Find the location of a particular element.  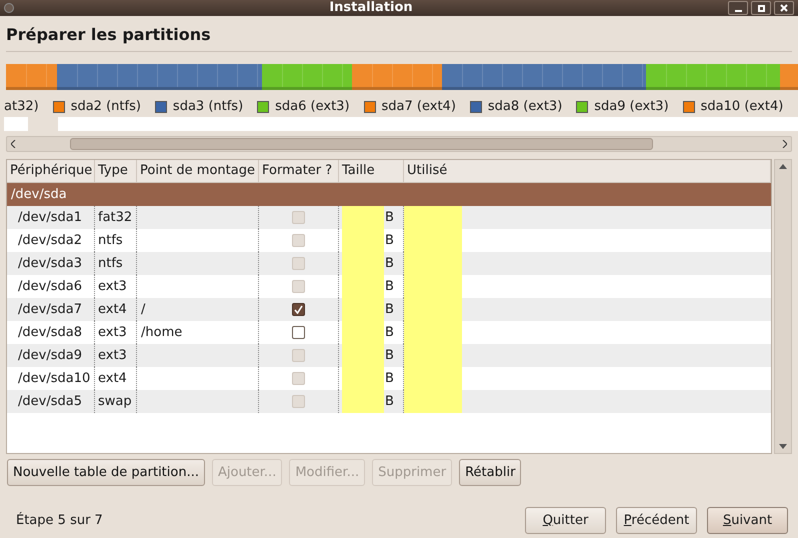

horizontal-scrollbar is located at coordinates (399, 144).